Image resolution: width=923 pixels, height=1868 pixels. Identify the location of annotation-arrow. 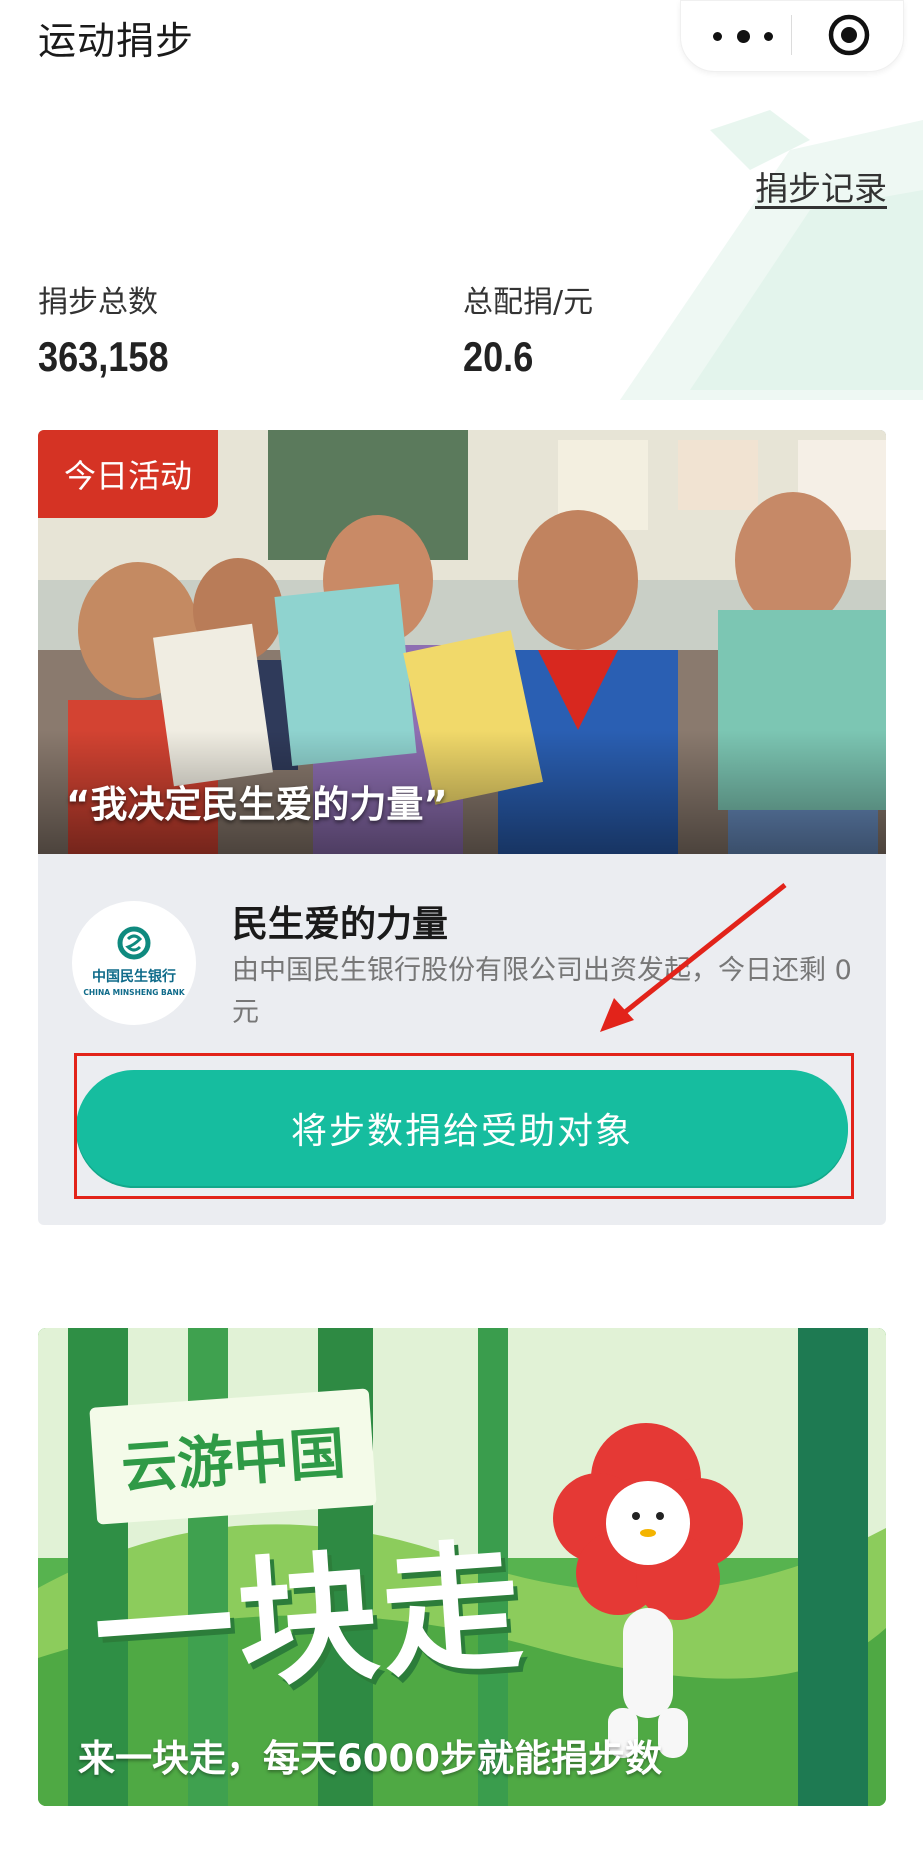
(693, 957).